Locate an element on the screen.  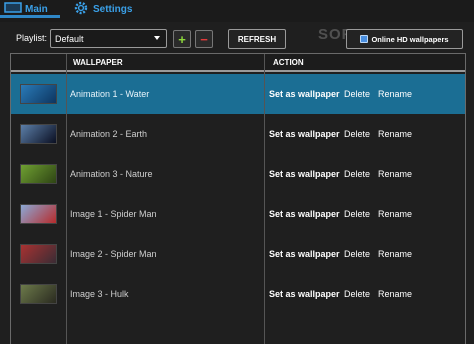
column-header-action: ACTION is located at coordinates (288, 62).